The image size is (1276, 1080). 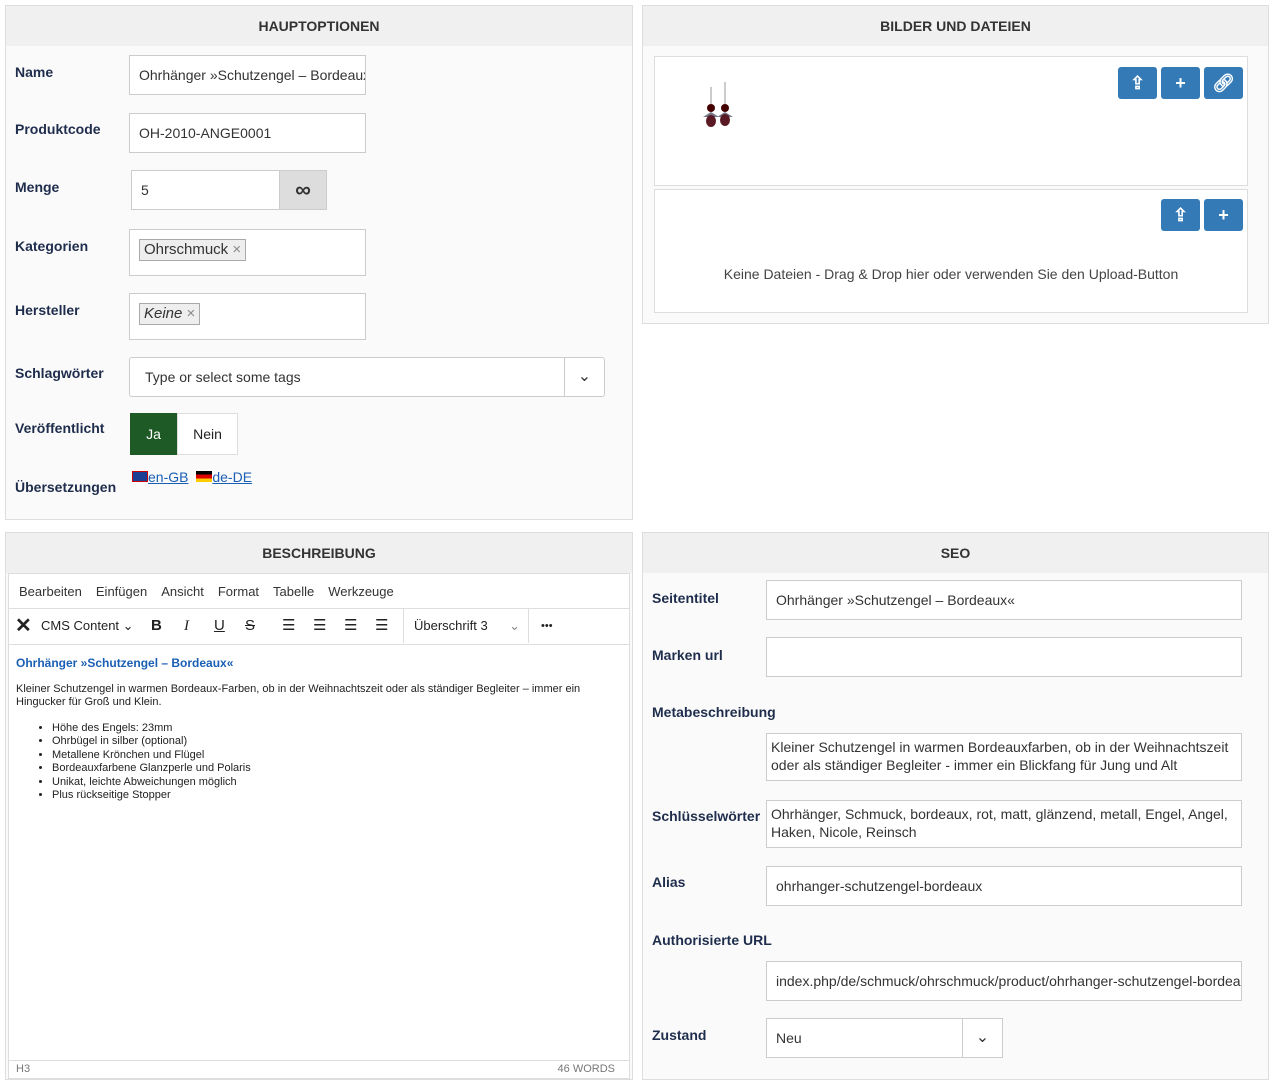 What do you see at coordinates (238, 591) in the screenshot?
I see `menu-format: Format` at bounding box center [238, 591].